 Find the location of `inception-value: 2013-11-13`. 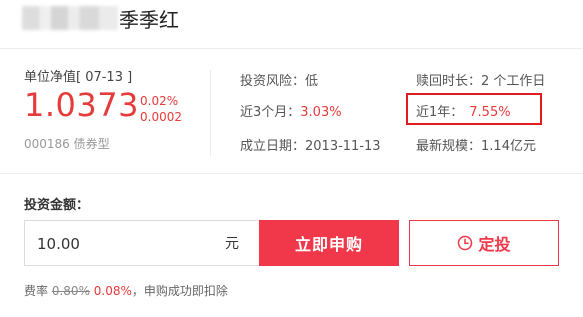

inception-value: 2013-11-13 is located at coordinates (343, 146).